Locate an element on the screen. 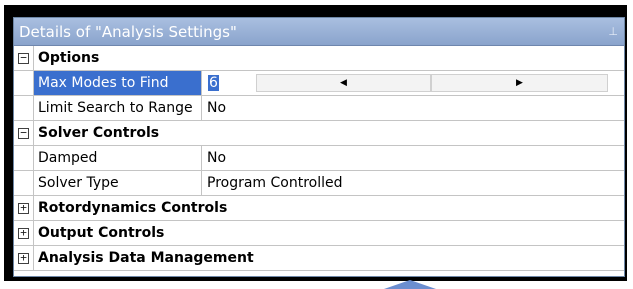 The width and height of the screenshot is (633, 289). property-value-max-modes: 6 ◀ ▶ is located at coordinates (413, 83).